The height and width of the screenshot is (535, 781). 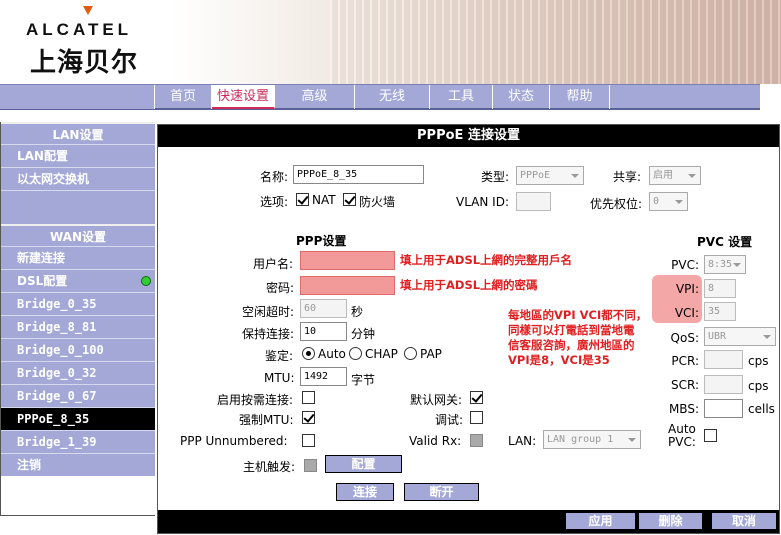 What do you see at coordinates (183, 97) in the screenshot?
I see `nav-home: 首页` at bounding box center [183, 97].